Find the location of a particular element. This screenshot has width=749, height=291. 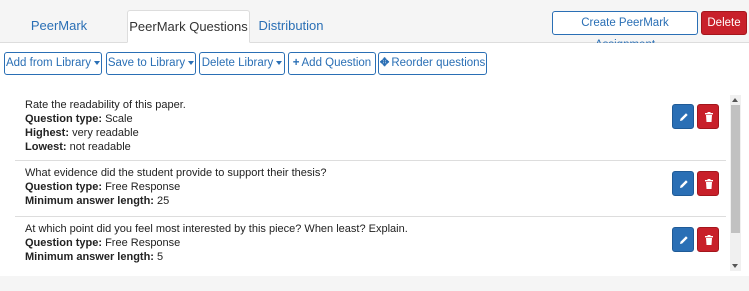

question-field: Minimum answer length: 25 is located at coordinates (97, 201).